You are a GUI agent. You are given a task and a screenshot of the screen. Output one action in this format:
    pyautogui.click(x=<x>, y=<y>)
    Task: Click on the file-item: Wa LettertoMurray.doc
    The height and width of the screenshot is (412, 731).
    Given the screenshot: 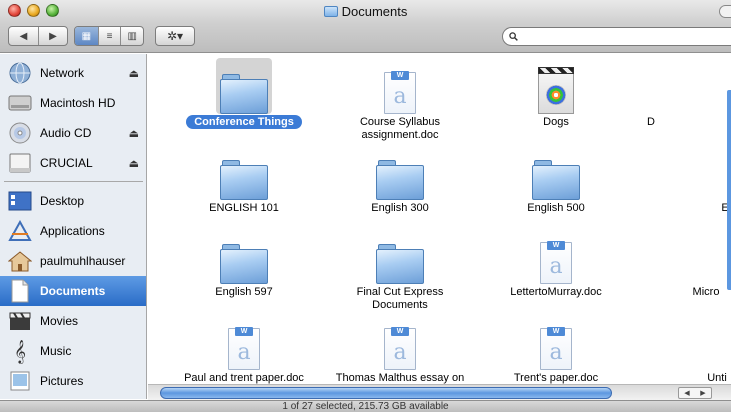 What is the action you would take?
    pyautogui.click(x=556, y=263)
    